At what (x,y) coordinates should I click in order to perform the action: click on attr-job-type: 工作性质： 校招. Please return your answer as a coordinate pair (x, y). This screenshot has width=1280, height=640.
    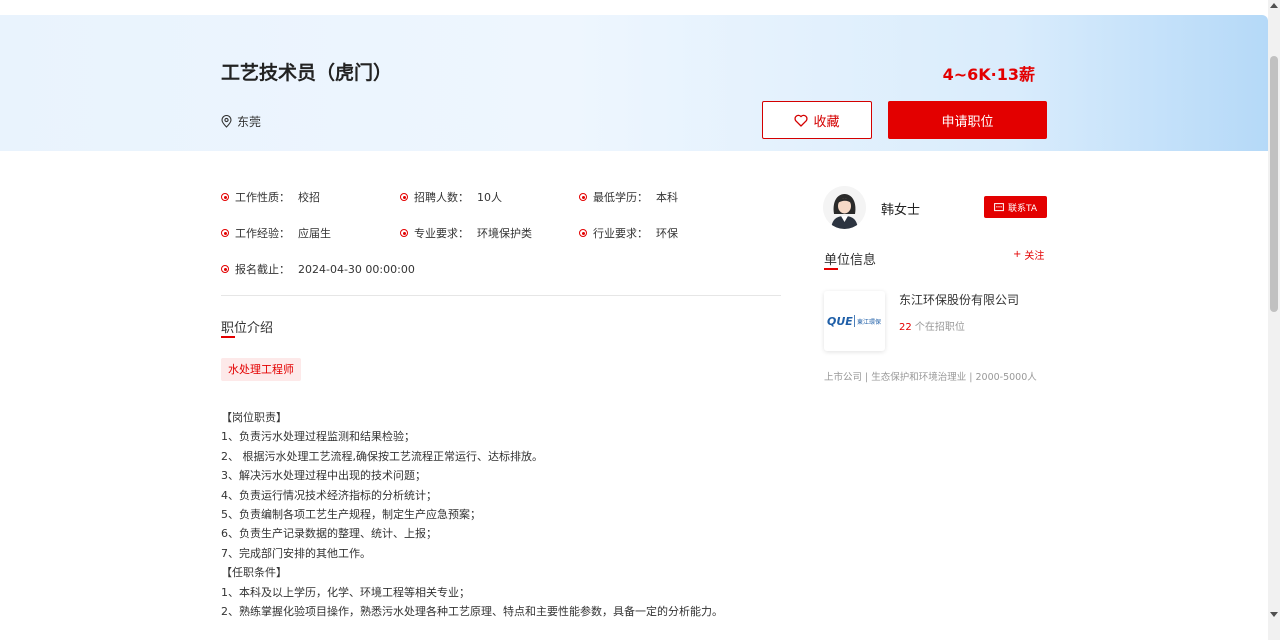
    Looking at the image, I should click on (270, 197).